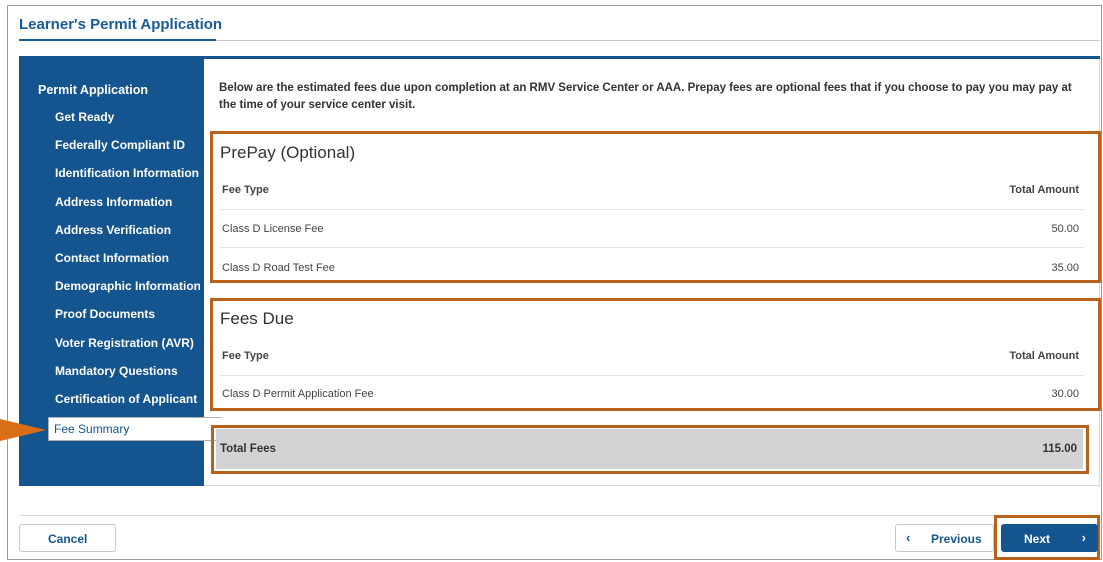  Describe the element at coordinates (1037, 539) in the screenshot. I see `next-button-label: Next` at that location.